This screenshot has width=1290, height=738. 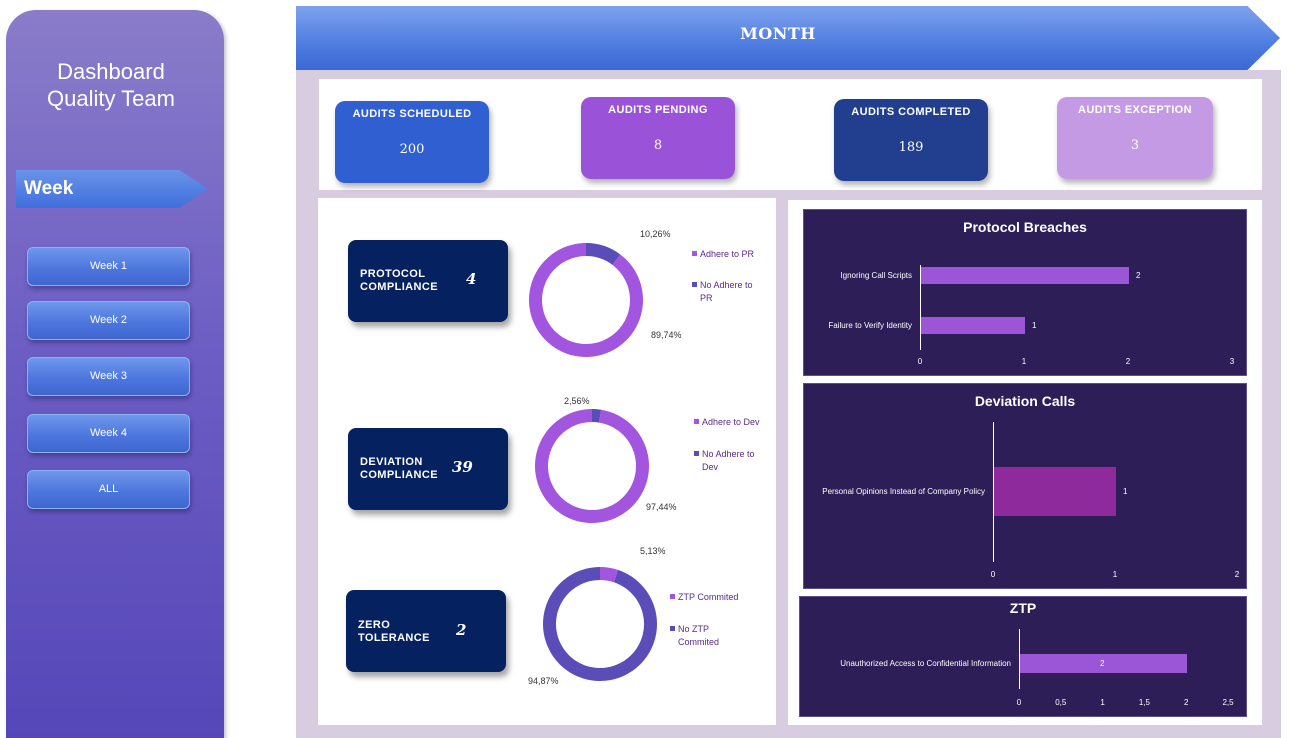 I want to click on legend-adhere-pr: Adhere to PR, so click(x=723, y=254).